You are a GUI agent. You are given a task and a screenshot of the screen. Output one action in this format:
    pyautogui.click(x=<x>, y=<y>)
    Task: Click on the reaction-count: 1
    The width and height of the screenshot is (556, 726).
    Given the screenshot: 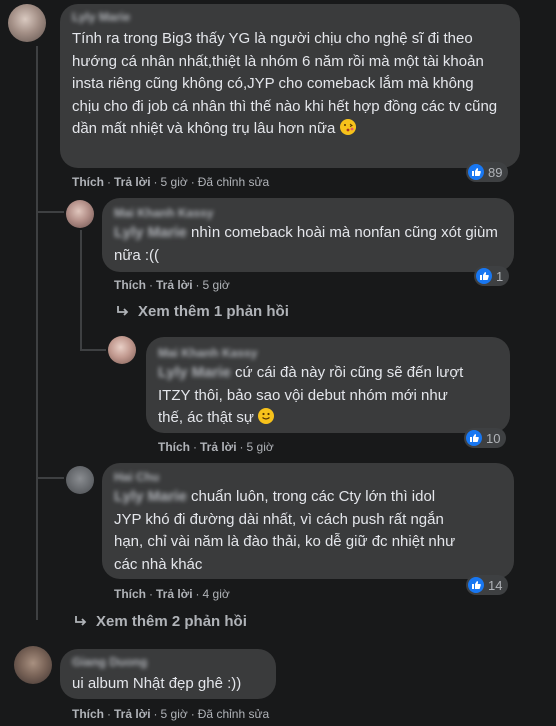 What is the action you would take?
    pyautogui.click(x=492, y=276)
    